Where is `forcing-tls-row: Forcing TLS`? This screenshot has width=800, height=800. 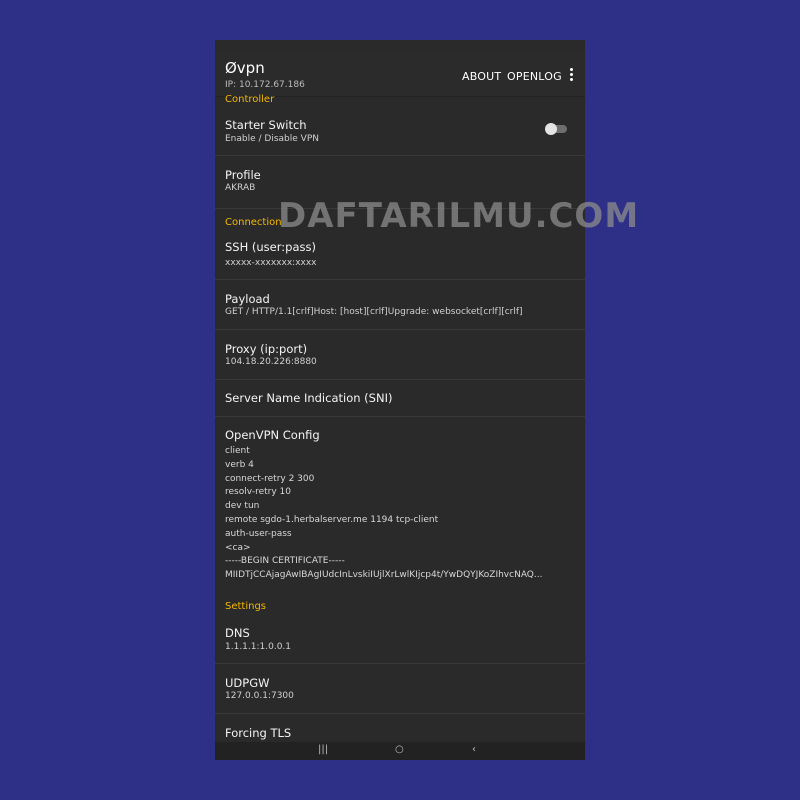 forcing-tls-row: Forcing TLS is located at coordinates (400, 729).